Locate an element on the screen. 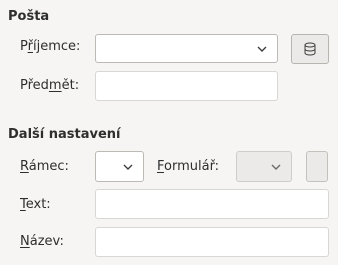 The image size is (338, 265). frame-combobox is located at coordinates (119, 166).